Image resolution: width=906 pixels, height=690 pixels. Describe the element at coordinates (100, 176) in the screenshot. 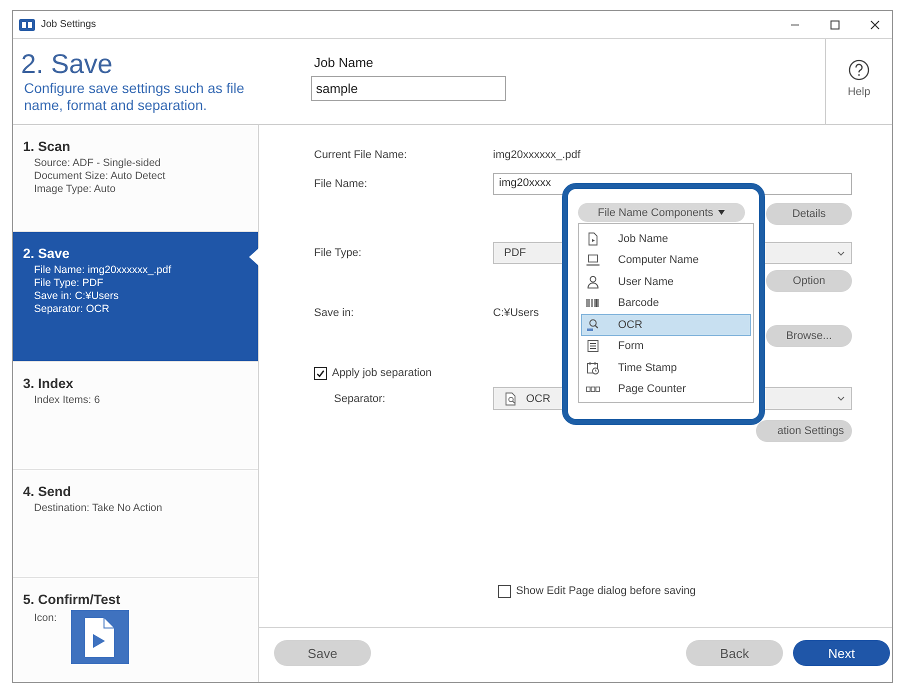

I see `step-summary-line: Document Size: Auto Detect` at that location.